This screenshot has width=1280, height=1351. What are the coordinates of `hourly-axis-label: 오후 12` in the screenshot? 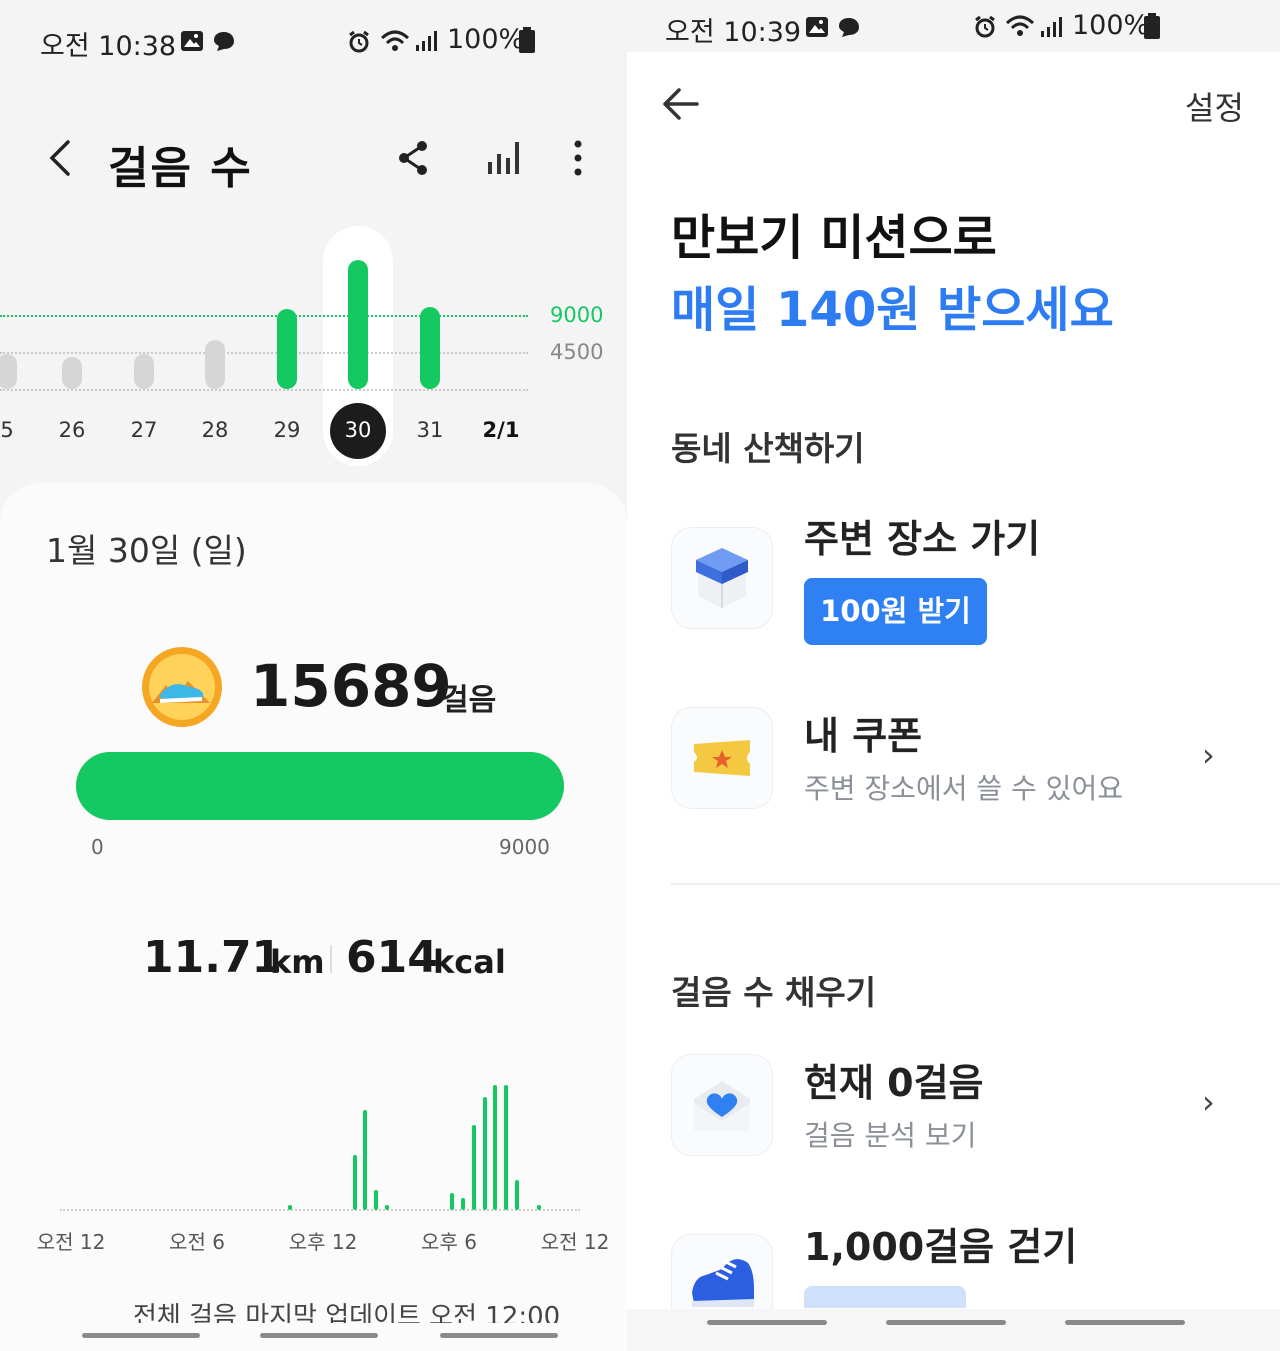 It's located at (323, 1242).